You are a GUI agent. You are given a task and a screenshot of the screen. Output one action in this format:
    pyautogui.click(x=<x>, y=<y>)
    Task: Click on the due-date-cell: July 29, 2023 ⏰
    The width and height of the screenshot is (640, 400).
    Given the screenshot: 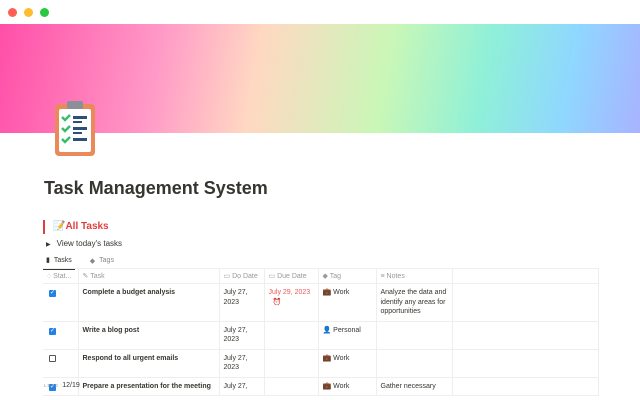 What is the action you would take?
    pyautogui.click(x=291, y=302)
    